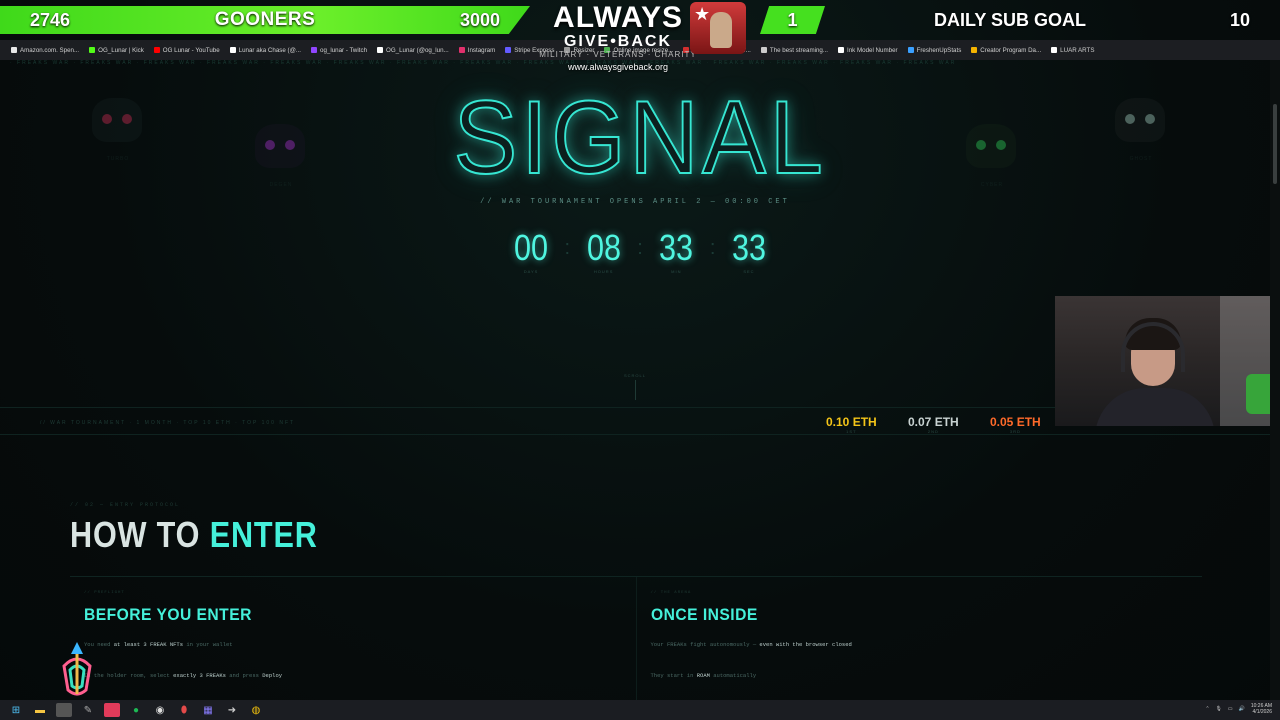 Image resolution: width=1280 pixels, height=720 pixels. Describe the element at coordinates (479, 19) in the screenshot. I see `gooners-goal-target: 3000` at that location.